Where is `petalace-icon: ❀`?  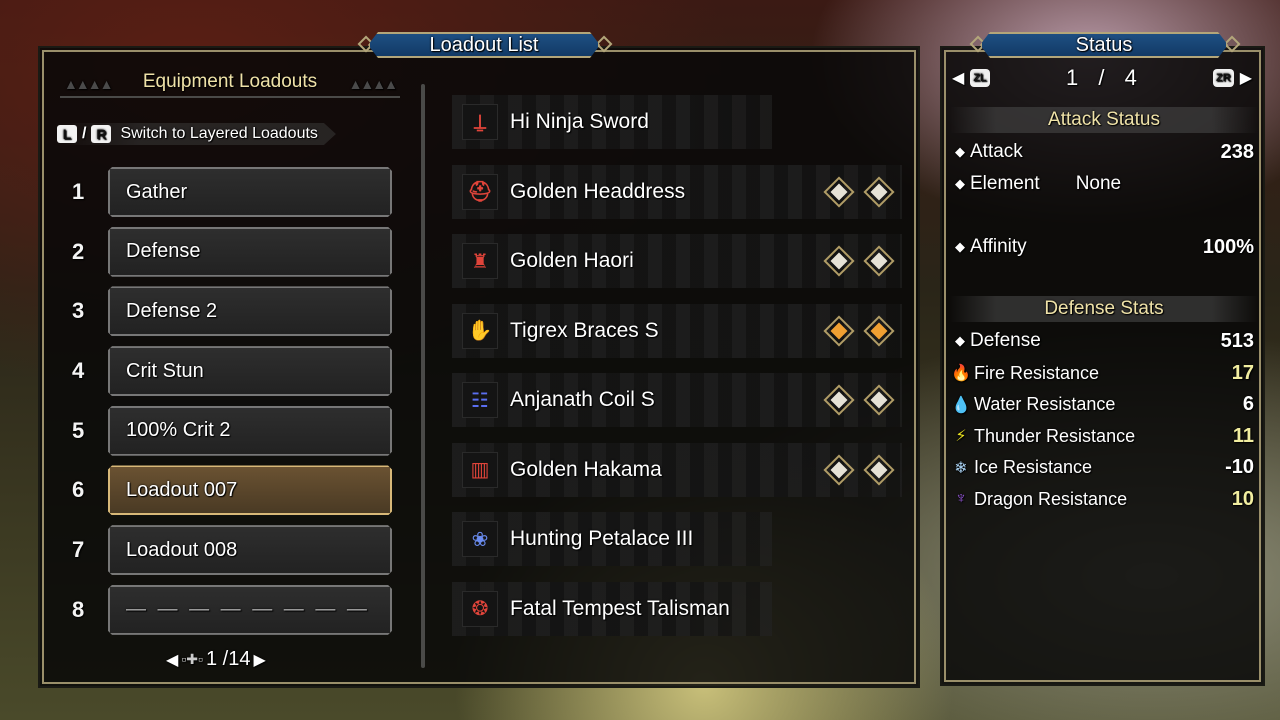 petalace-icon: ❀ is located at coordinates (480, 539).